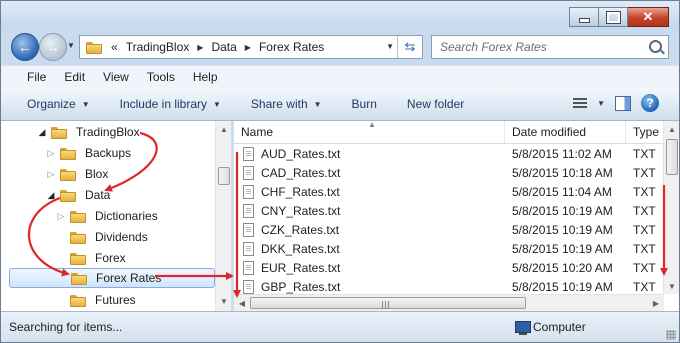  I want to click on status-bar: Searching for items... Computer, so click(340, 326).